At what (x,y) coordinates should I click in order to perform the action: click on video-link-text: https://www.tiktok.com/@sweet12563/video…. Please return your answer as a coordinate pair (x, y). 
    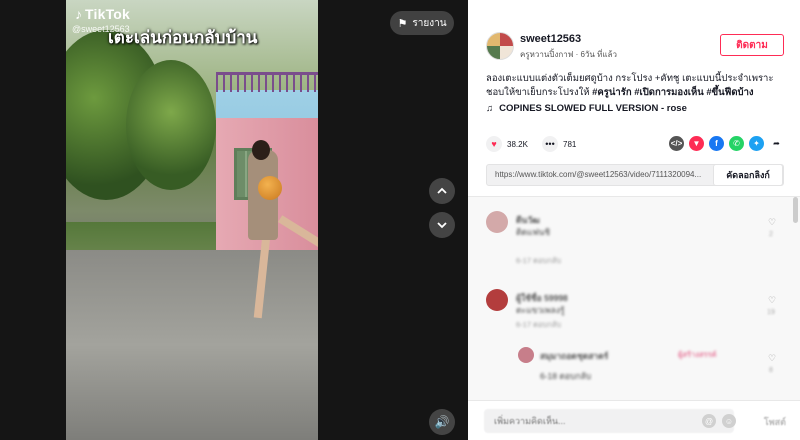
    Looking at the image, I should click on (598, 174).